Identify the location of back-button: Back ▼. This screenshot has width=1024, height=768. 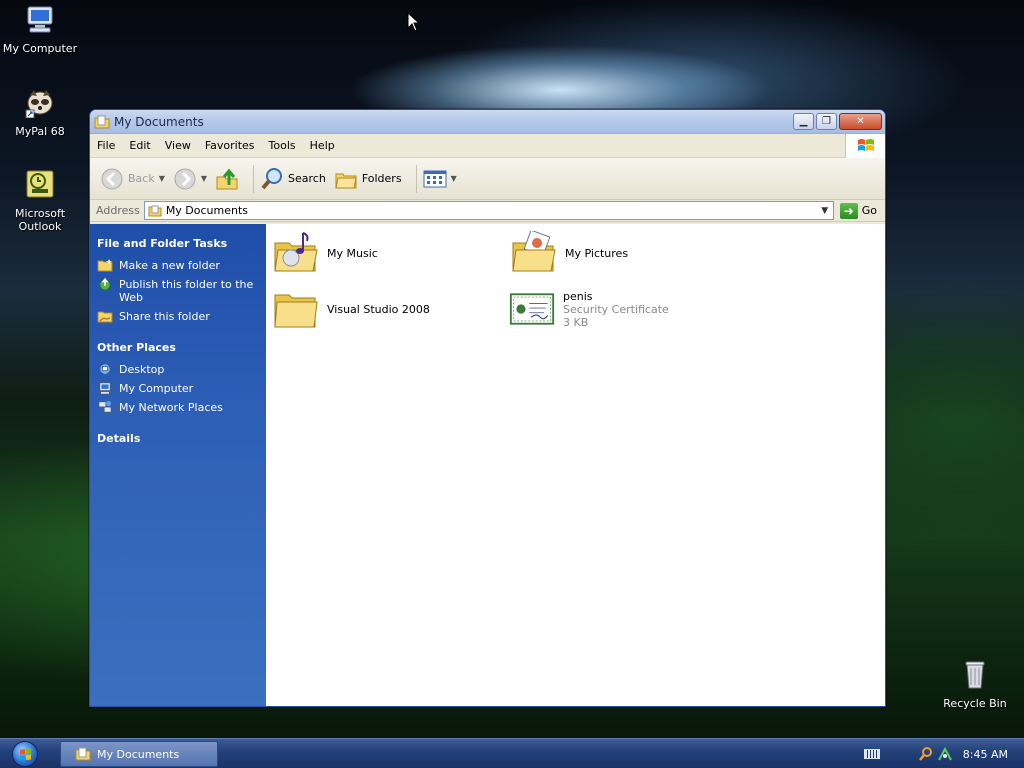
(132, 179).